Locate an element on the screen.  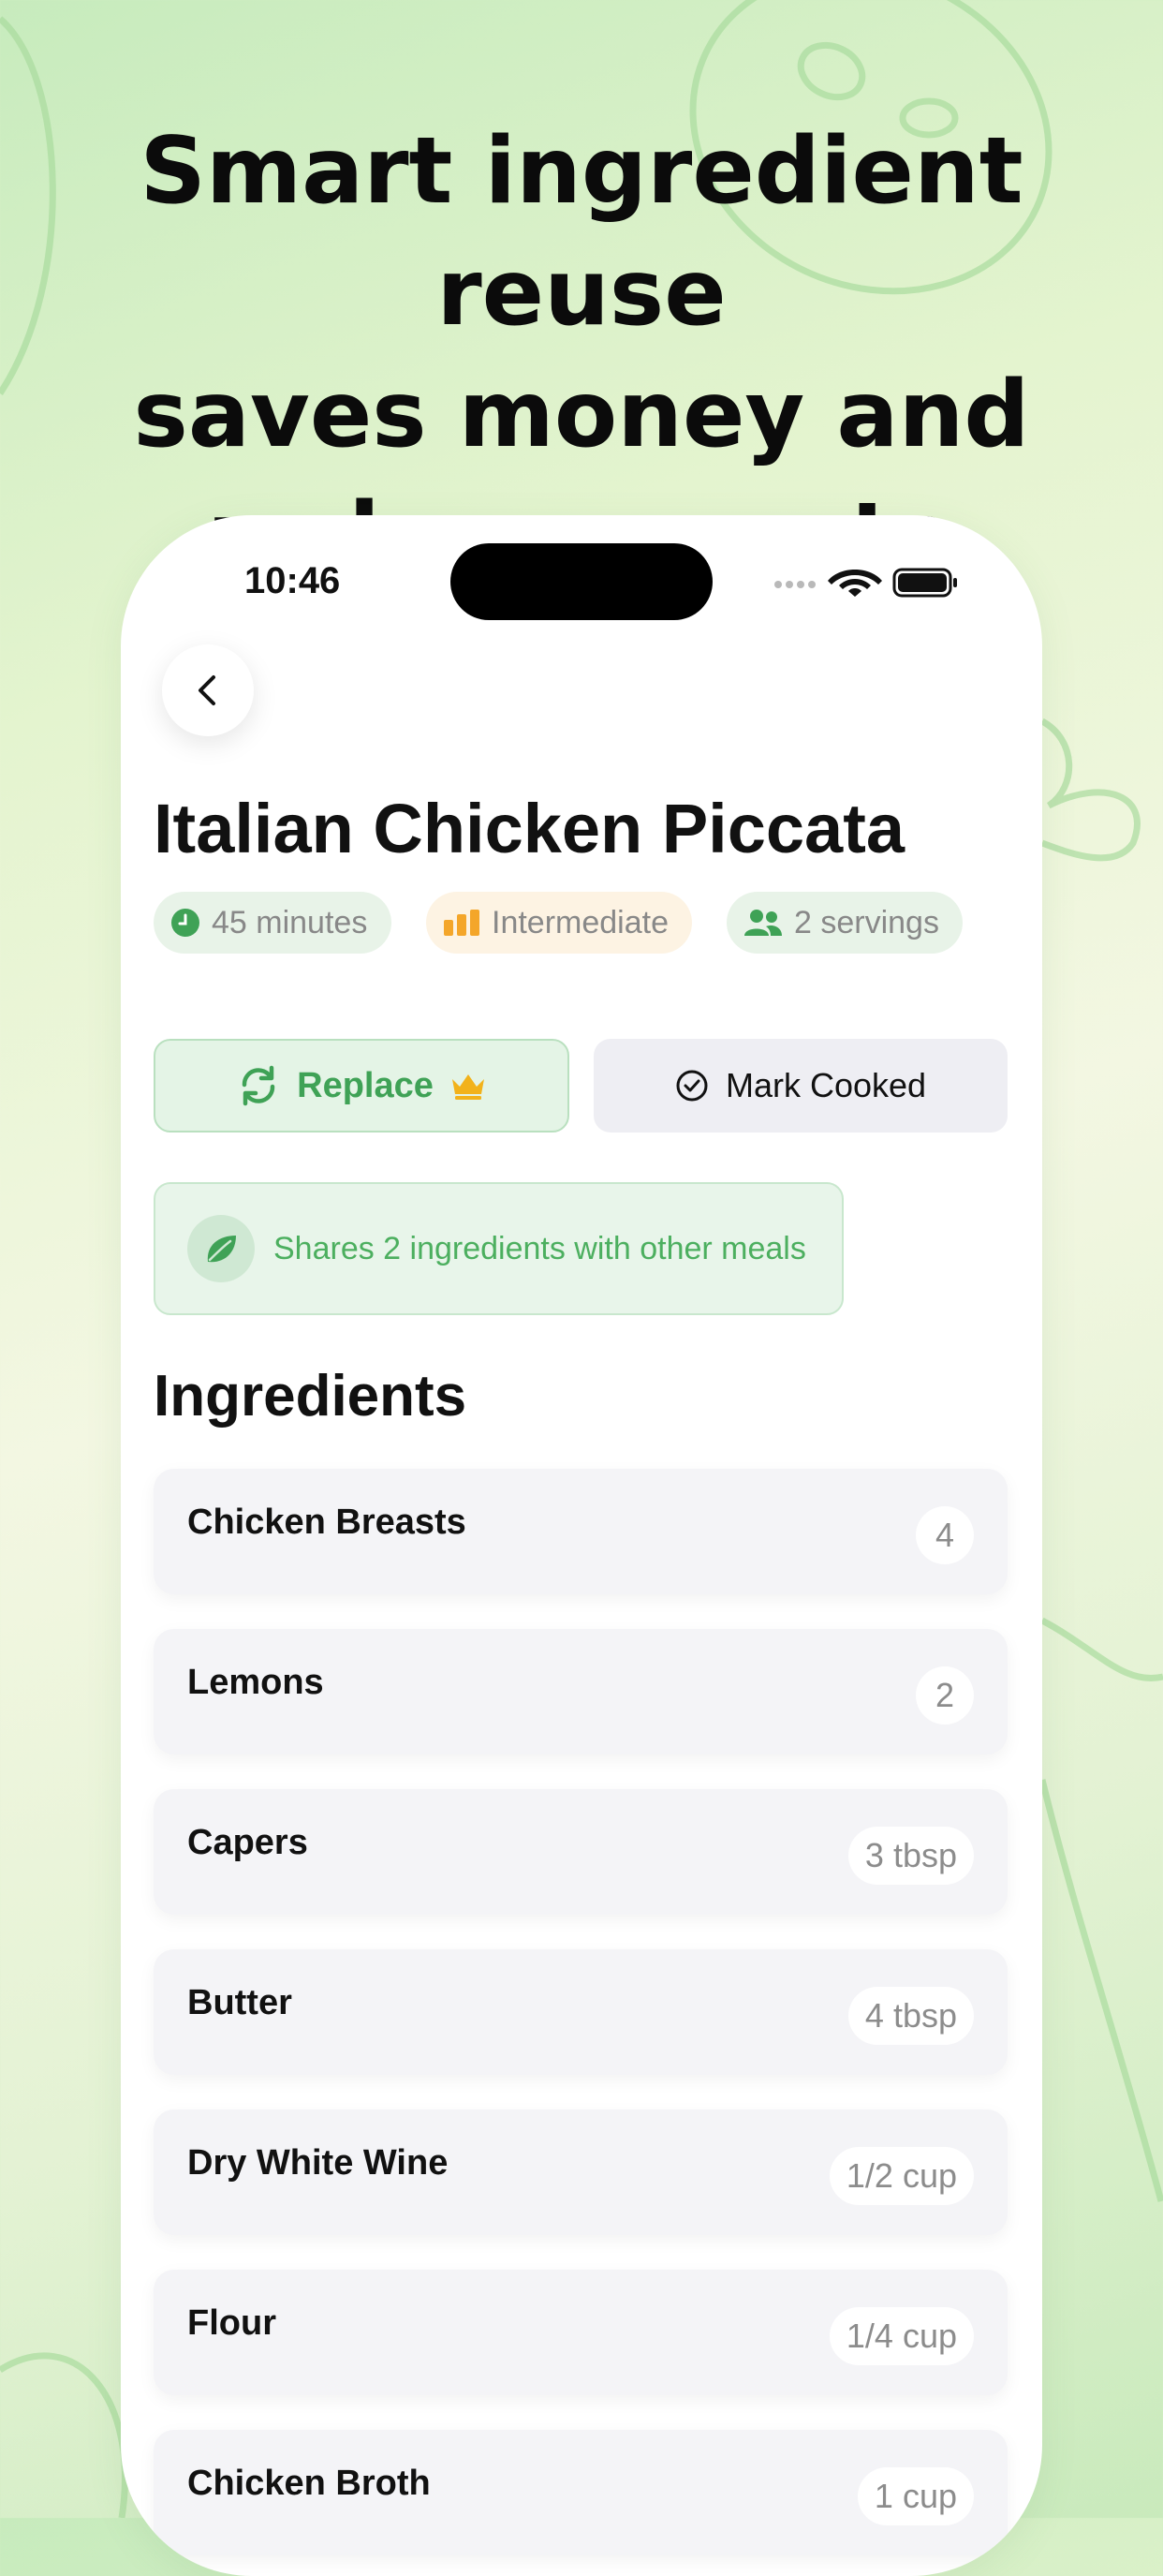
ingredient-quantity: 1/2 cup is located at coordinates (901, 2176).